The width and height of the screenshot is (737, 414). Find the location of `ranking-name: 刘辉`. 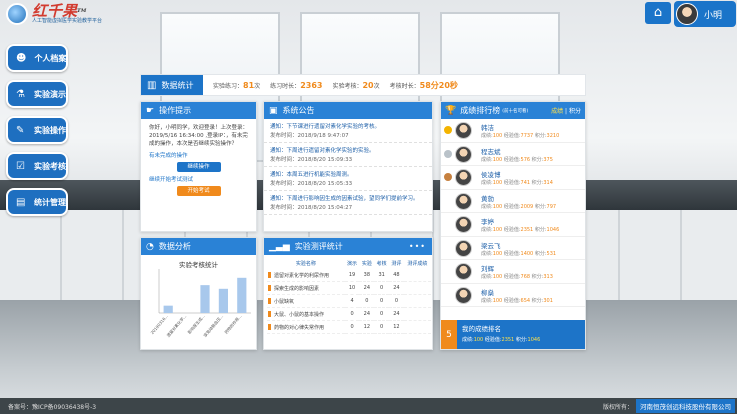

ranking-name: 刘辉 is located at coordinates (487, 269).